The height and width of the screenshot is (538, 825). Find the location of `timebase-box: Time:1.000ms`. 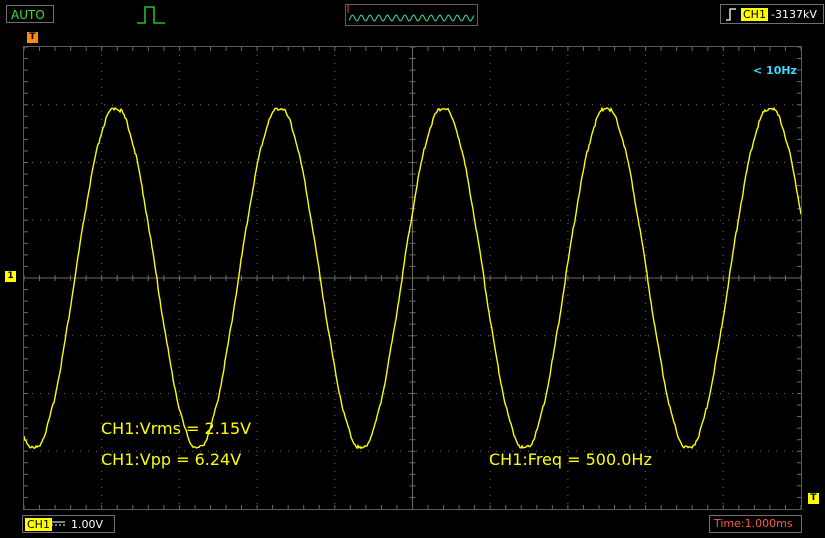

timebase-box: Time:1.000ms is located at coordinates (755, 524).